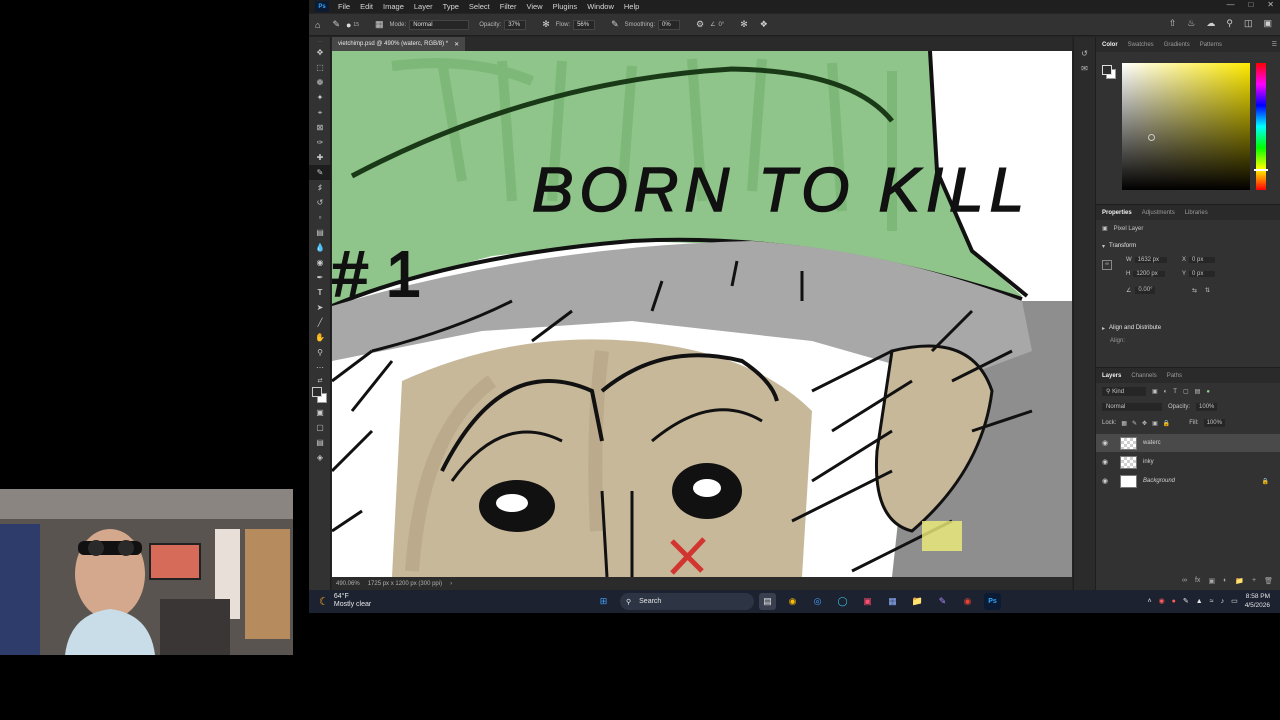  What do you see at coordinates (320, 337) in the screenshot?
I see `hand-tool-icon: ✋` at bounding box center [320, 337].